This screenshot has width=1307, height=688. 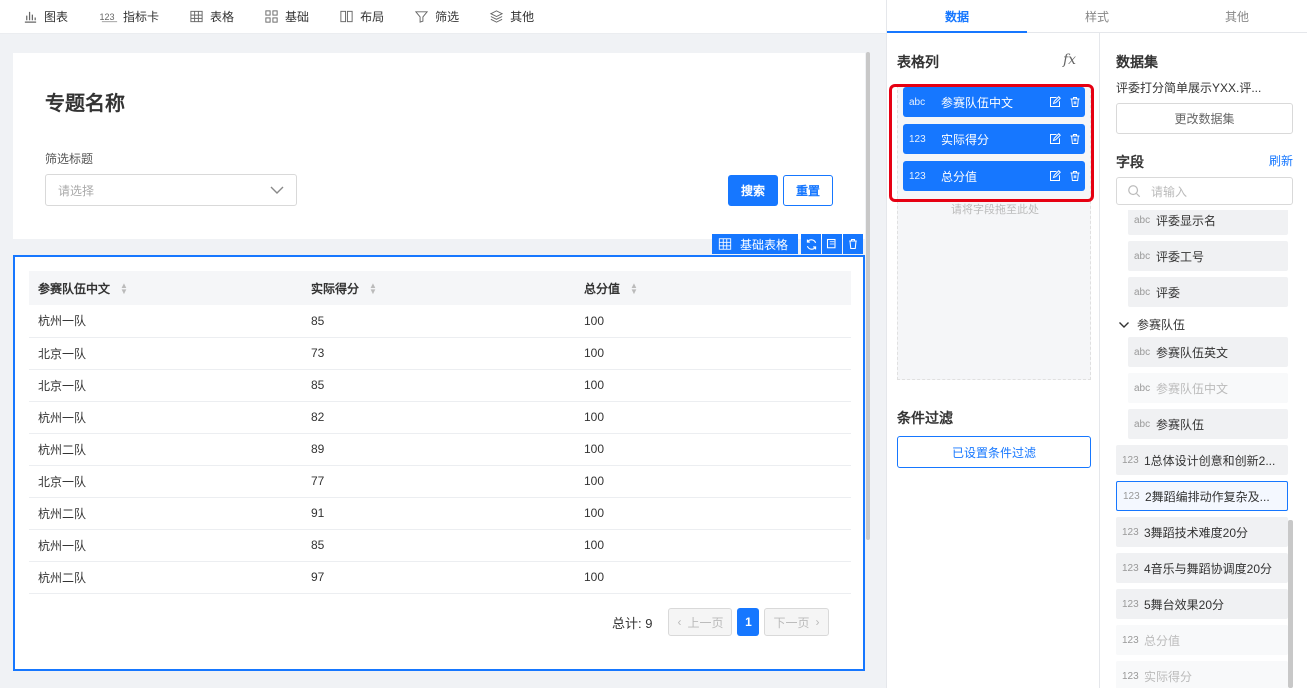 What do you see at coordinates (1202, 604) in the screenshot?
I see `field-item: 123 5舞台效果20分` at bounding box center [1202, 604].